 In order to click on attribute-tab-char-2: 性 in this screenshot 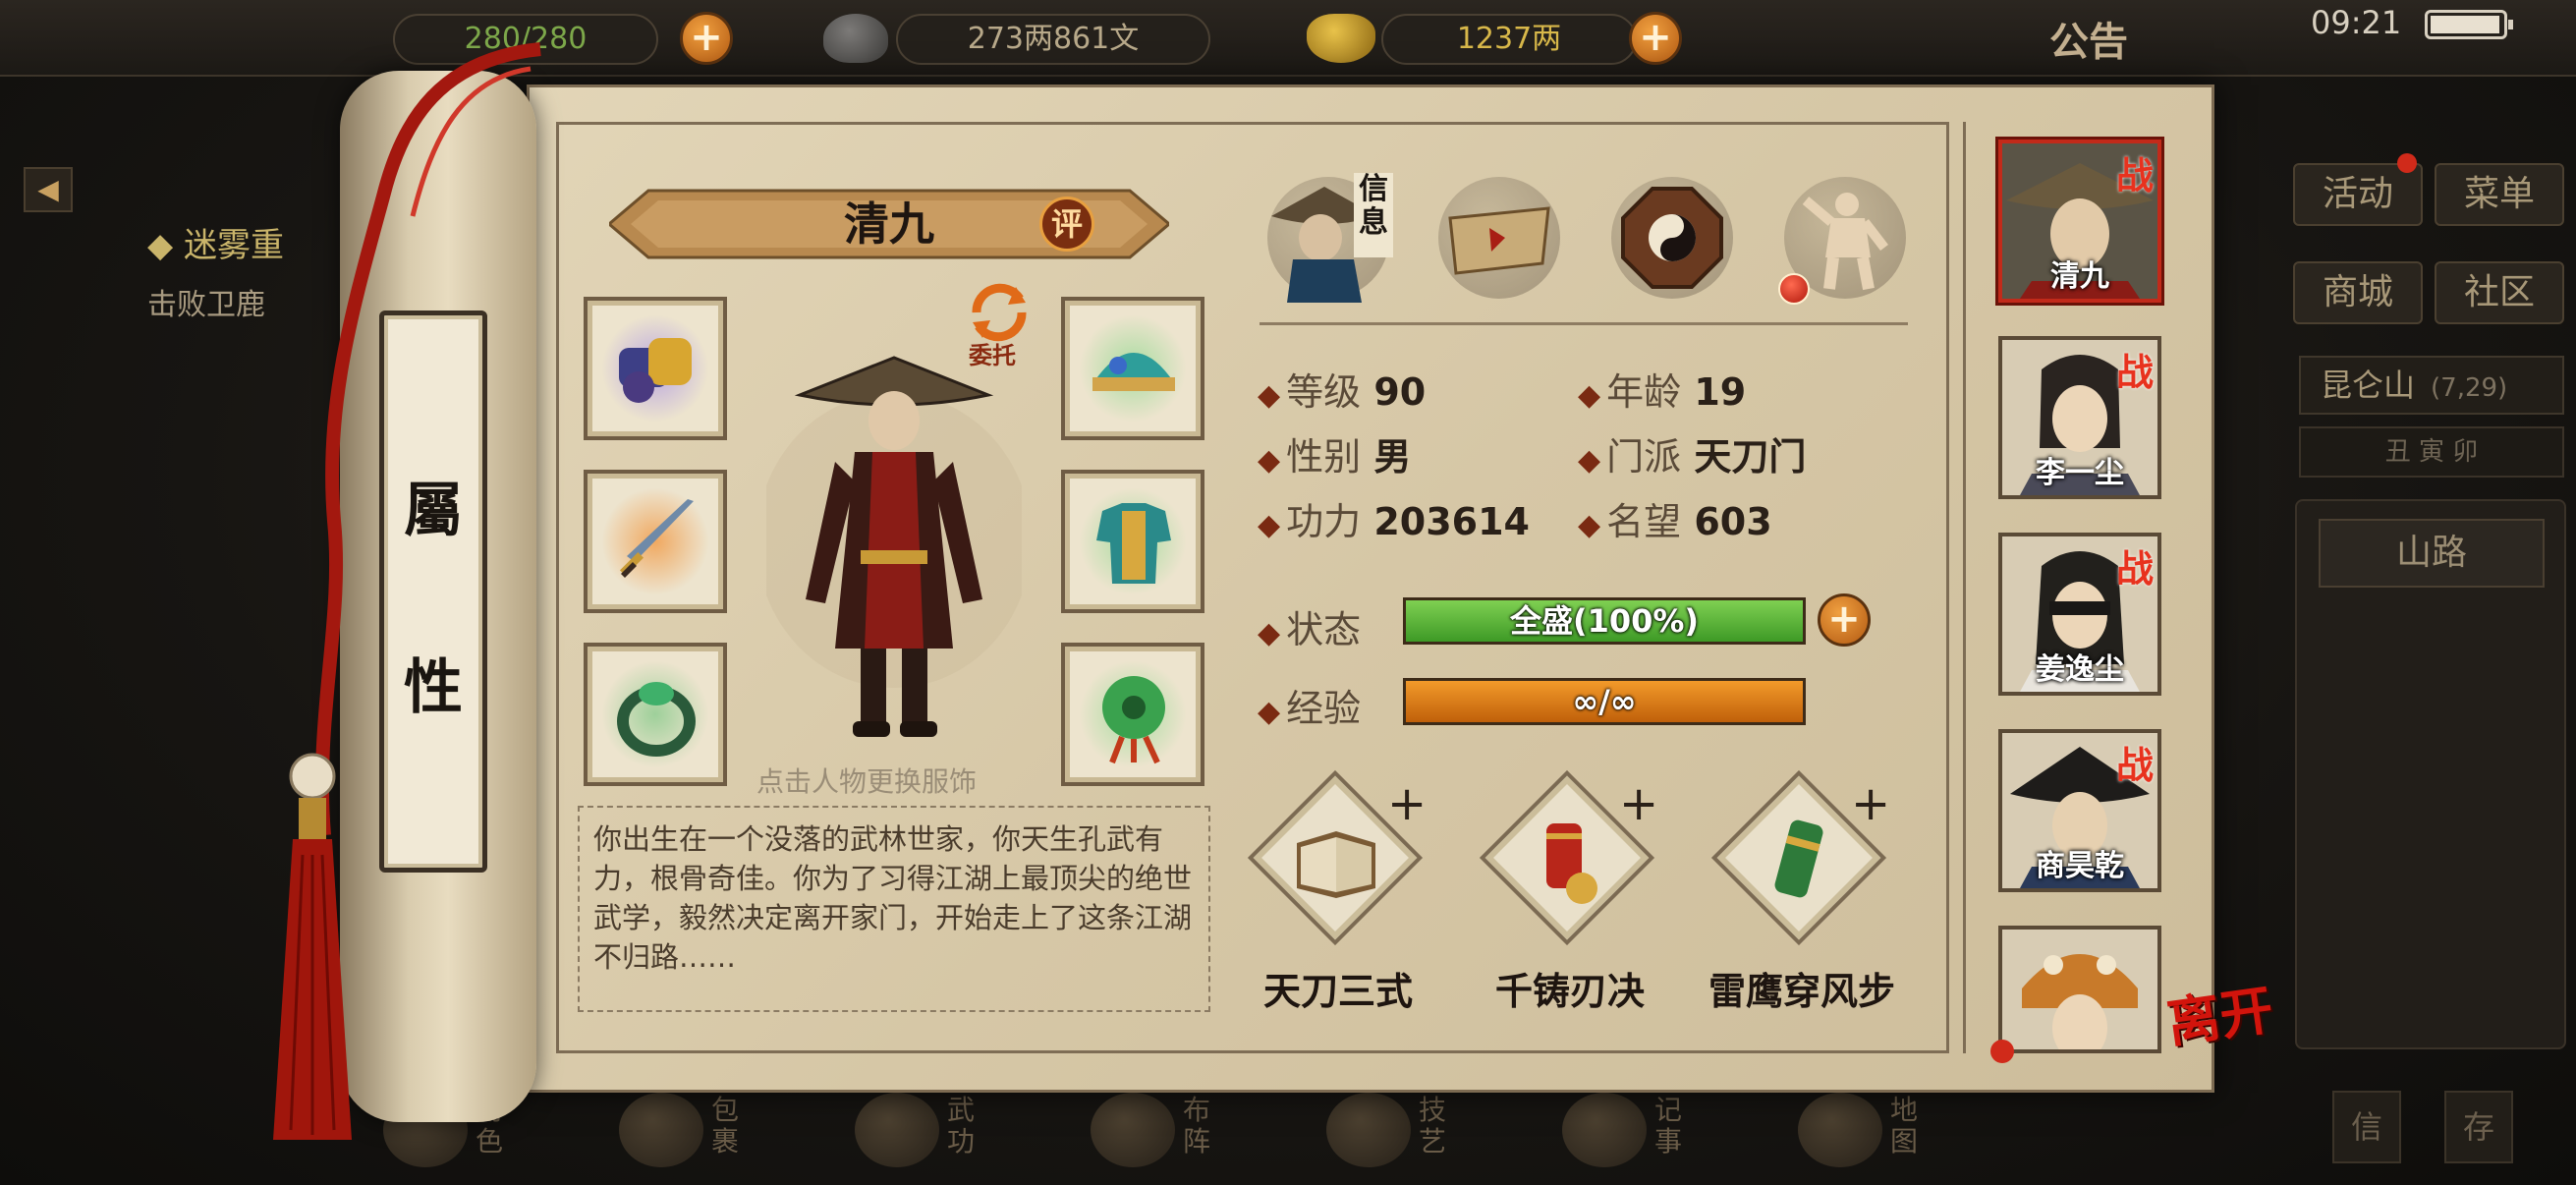, I will do `click(433, 688)`.